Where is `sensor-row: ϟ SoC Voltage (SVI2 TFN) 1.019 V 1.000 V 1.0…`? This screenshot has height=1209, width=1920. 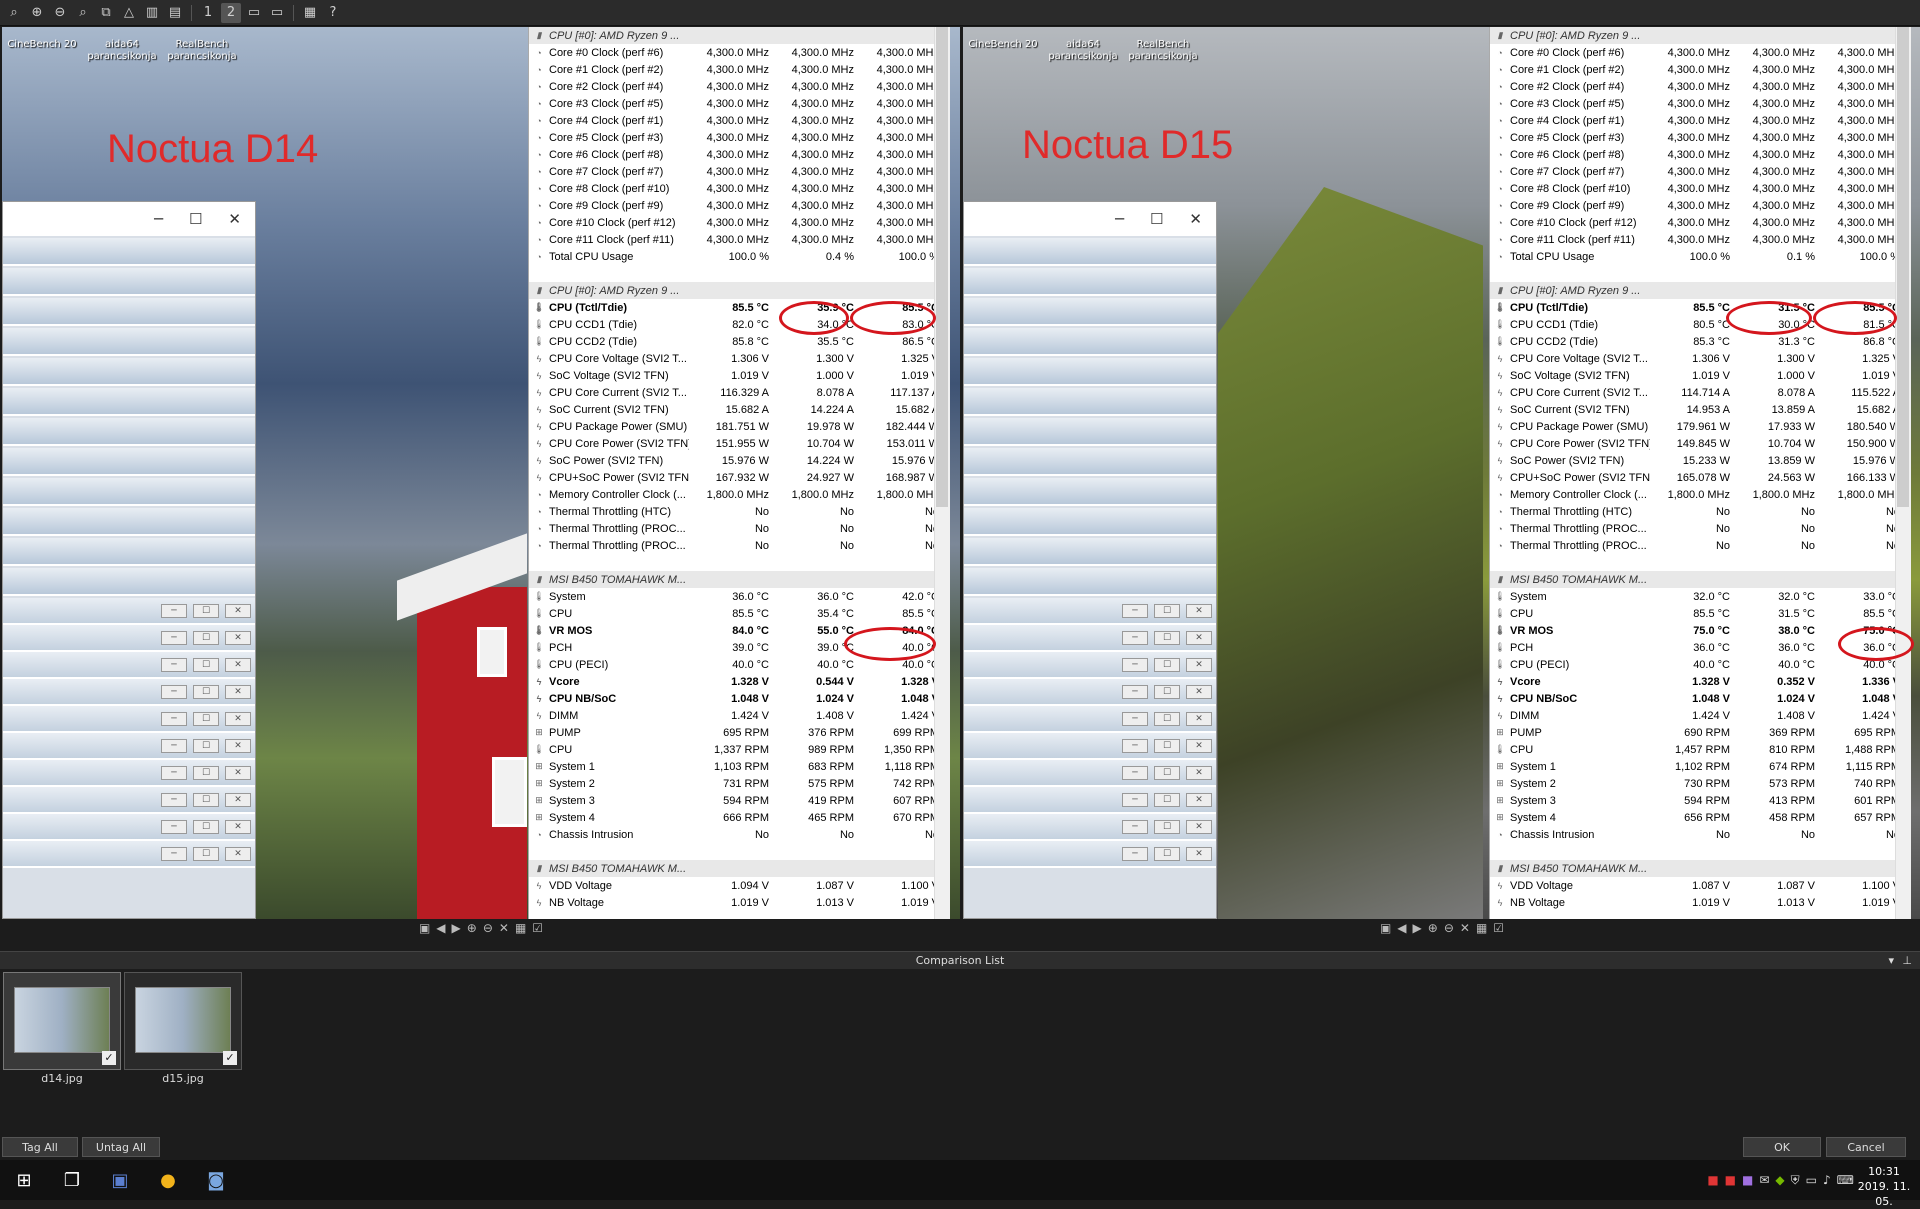 sensor-row: ϟ SoC Voltage (SVI2 TFN) 1.019 V 1.000 V 1.0… is located at coordinates (739, 375).